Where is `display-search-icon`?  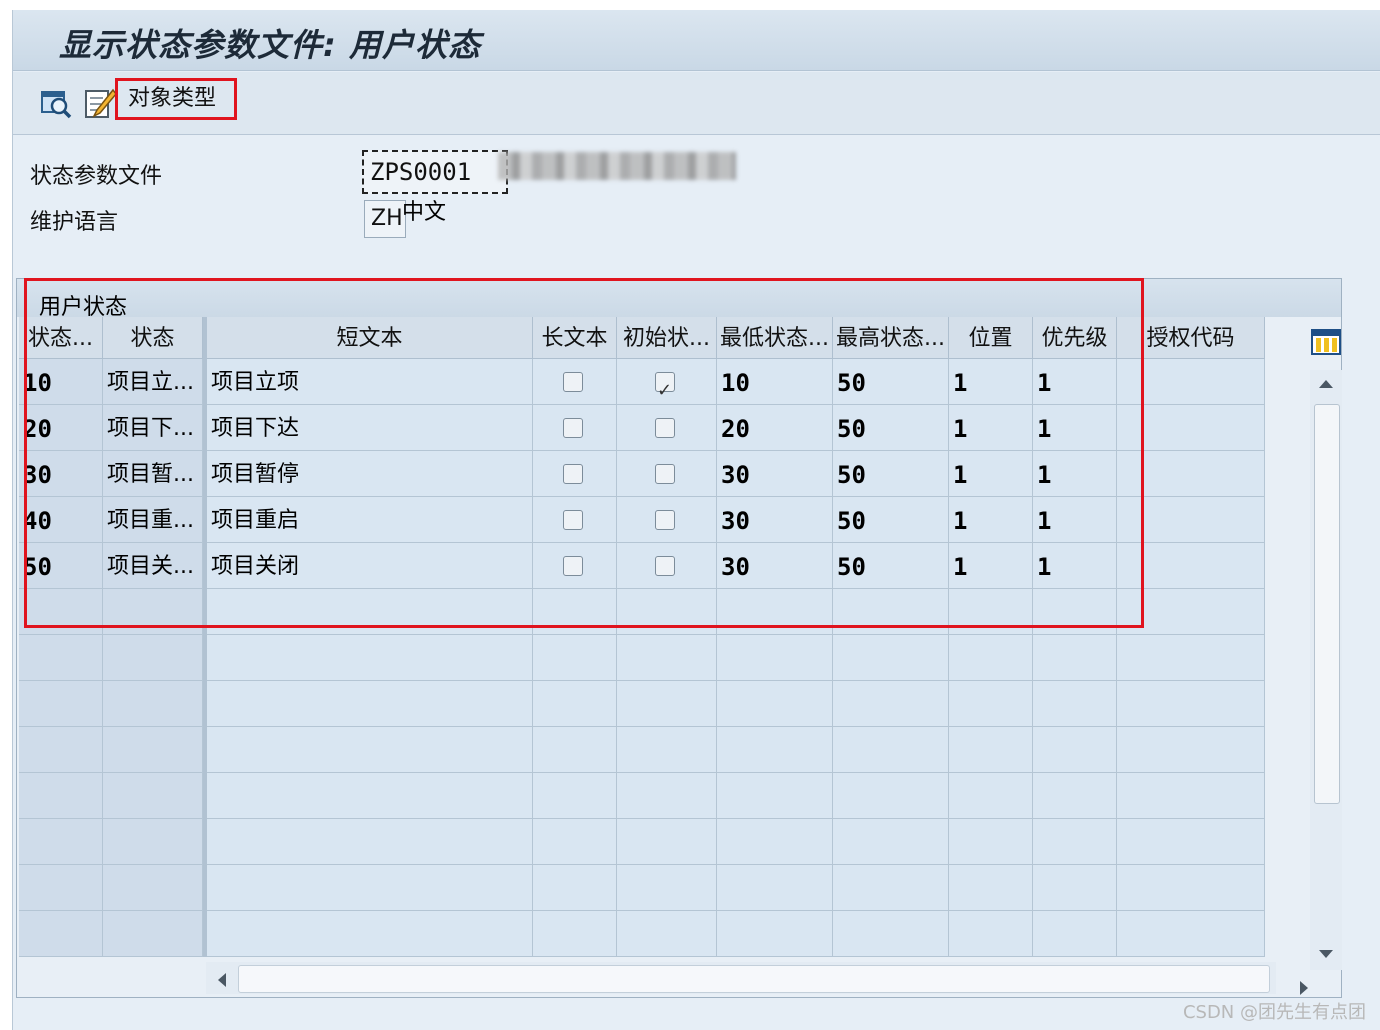 display-search-icon is located at coordinates (56, 103).